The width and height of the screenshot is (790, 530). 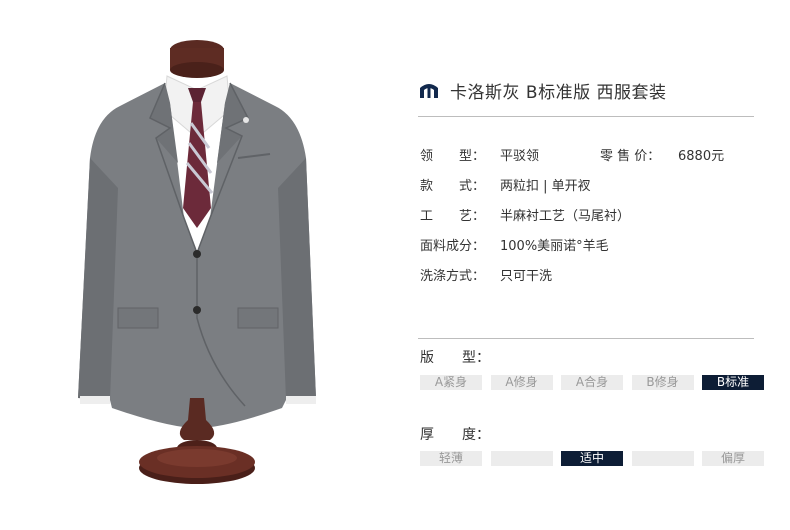 I want to click on spec-wash: 洗涤方式： 只可干洗, so click(x=486, y=274).